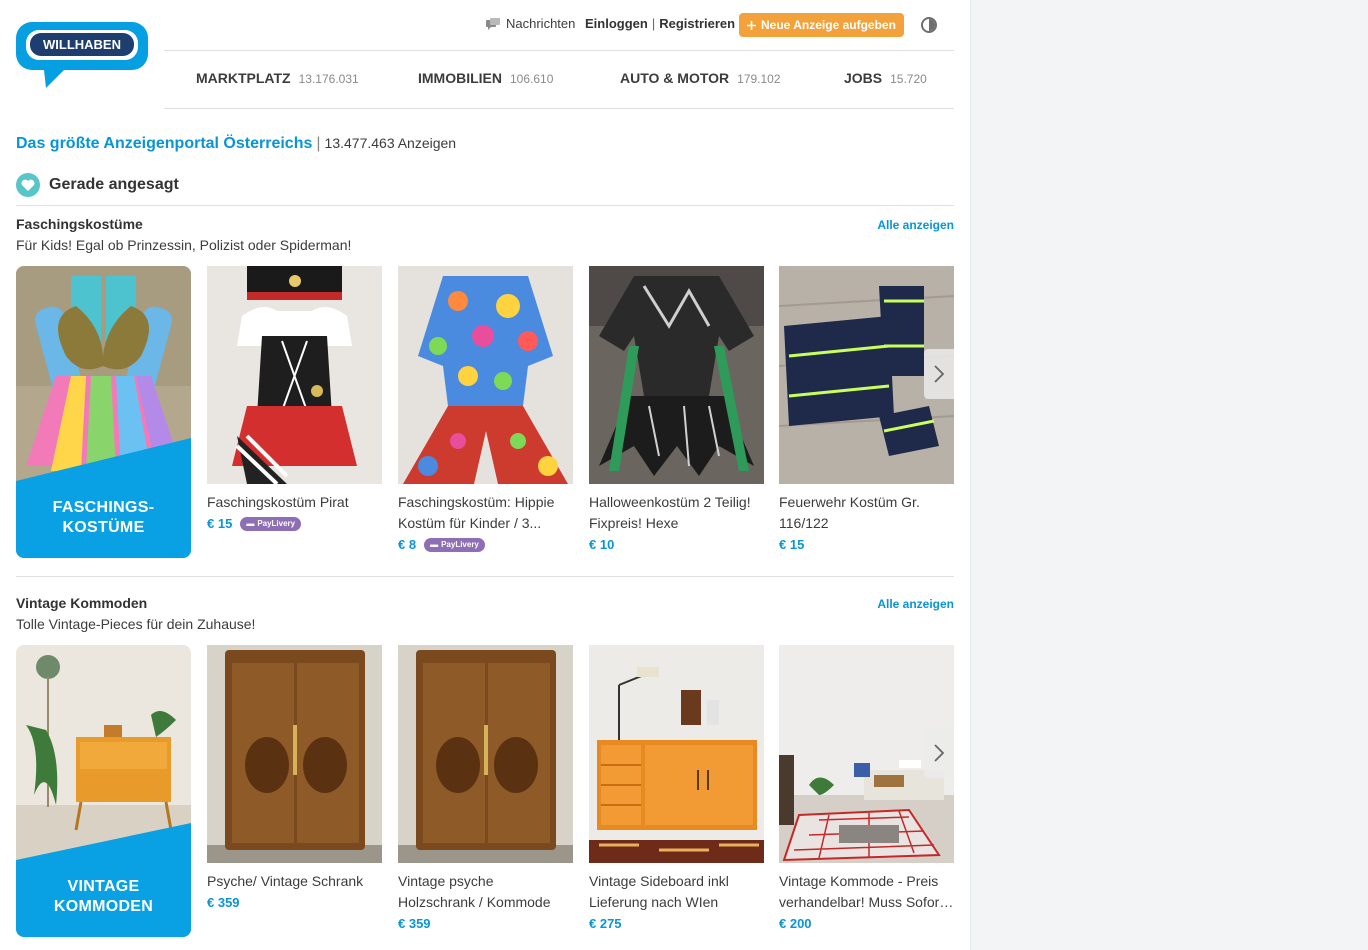 The height and width of the screenshot is (950, 1368). Describe the element at coordinates (103, 886) in the screenshot. I see `promo-line: VINTAGE` at that location.